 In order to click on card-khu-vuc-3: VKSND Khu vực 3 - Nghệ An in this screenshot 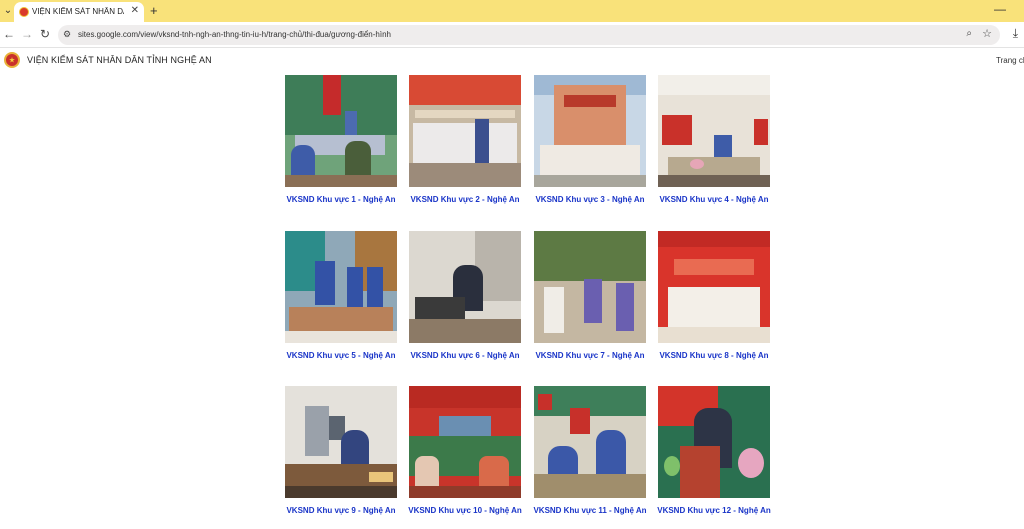, I will do `click(590, 145)`.